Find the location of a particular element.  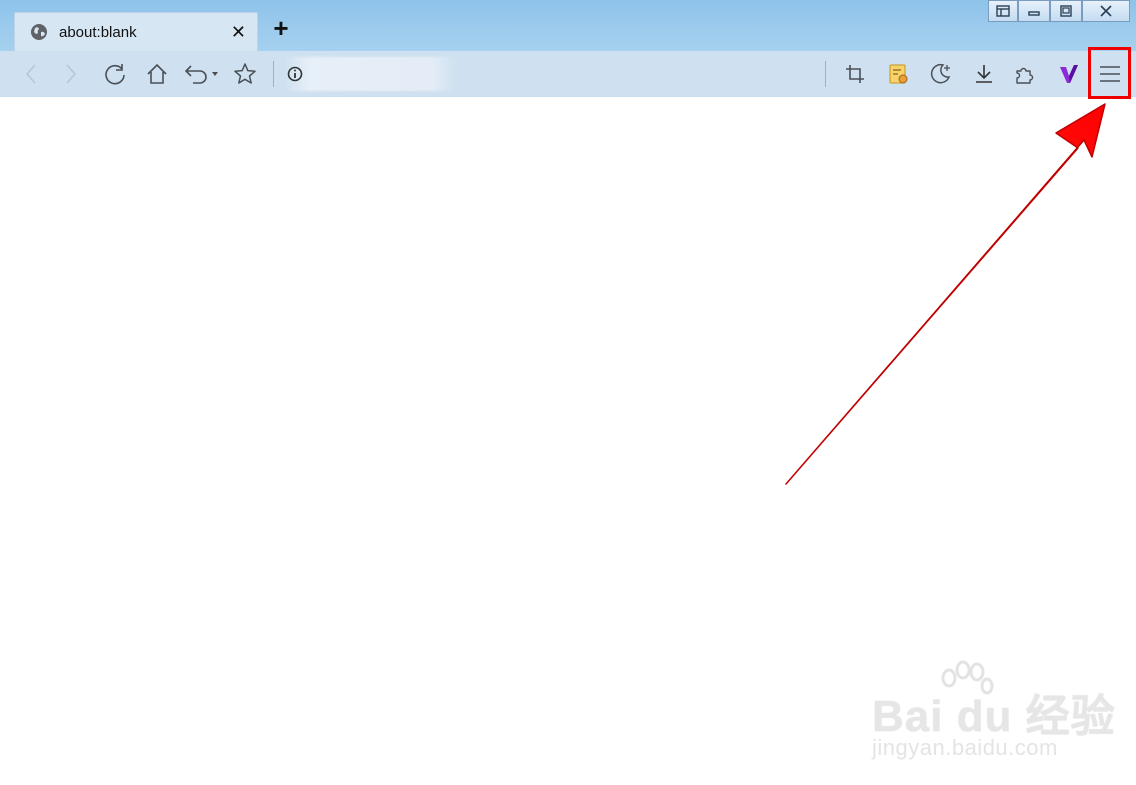

forward-icon is located at coordinates (71, 73).